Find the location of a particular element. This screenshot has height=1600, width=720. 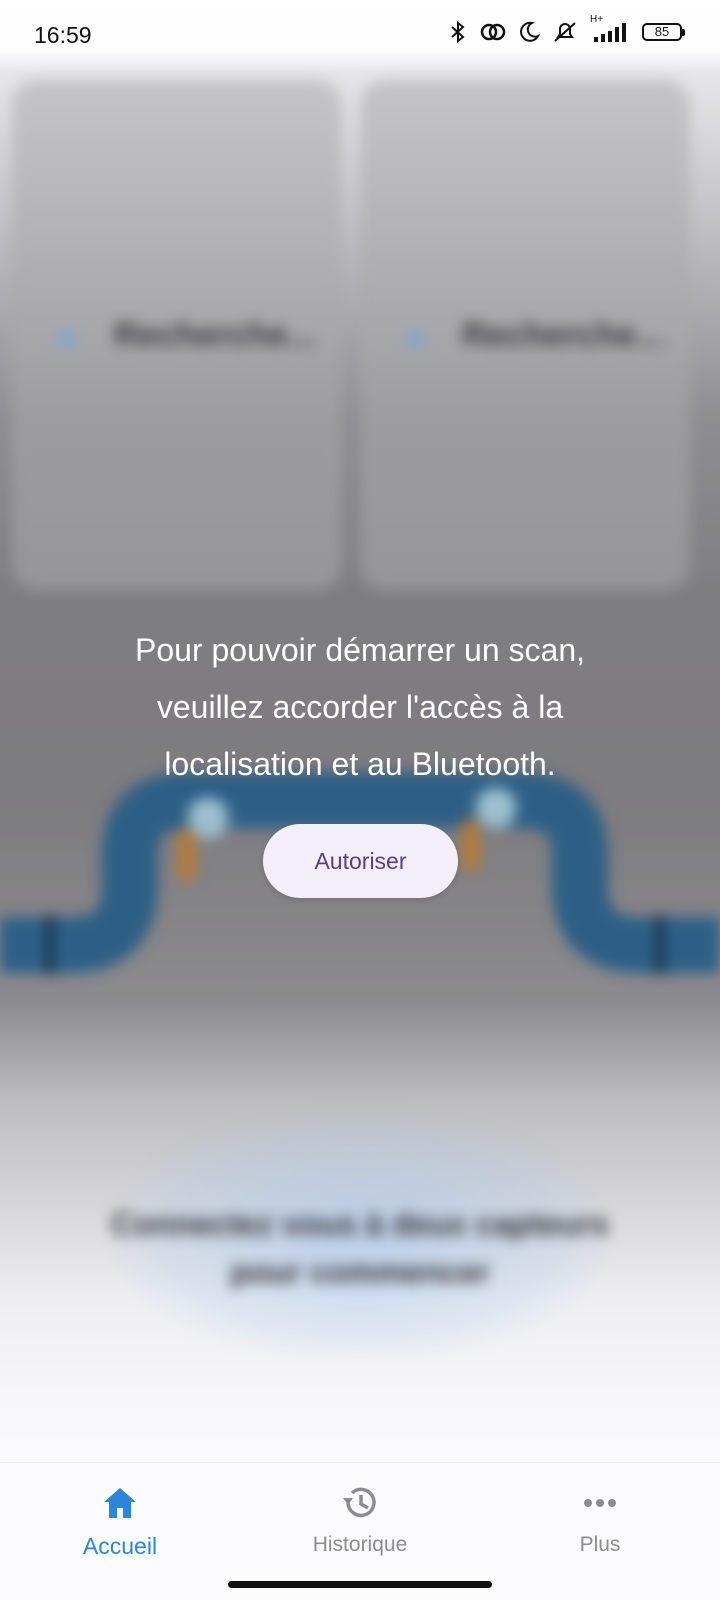

history-icon is located at coordinates (360, 1503).